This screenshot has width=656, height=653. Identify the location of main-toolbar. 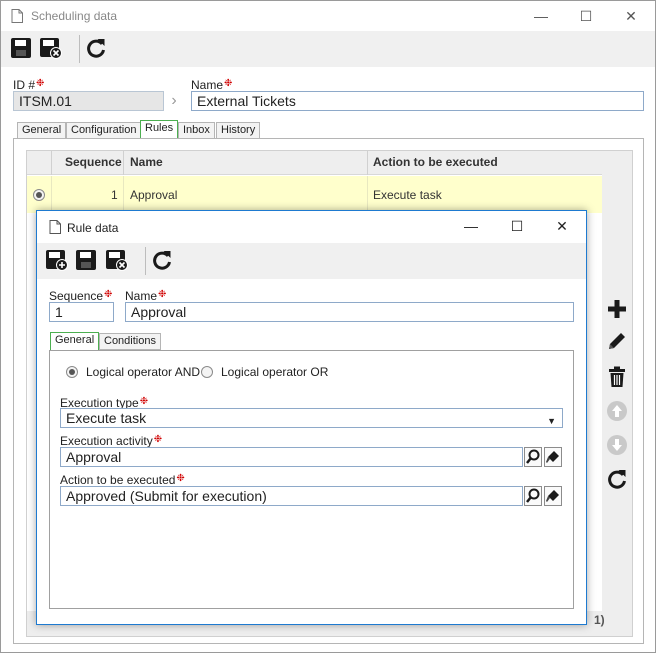
(328, 49).